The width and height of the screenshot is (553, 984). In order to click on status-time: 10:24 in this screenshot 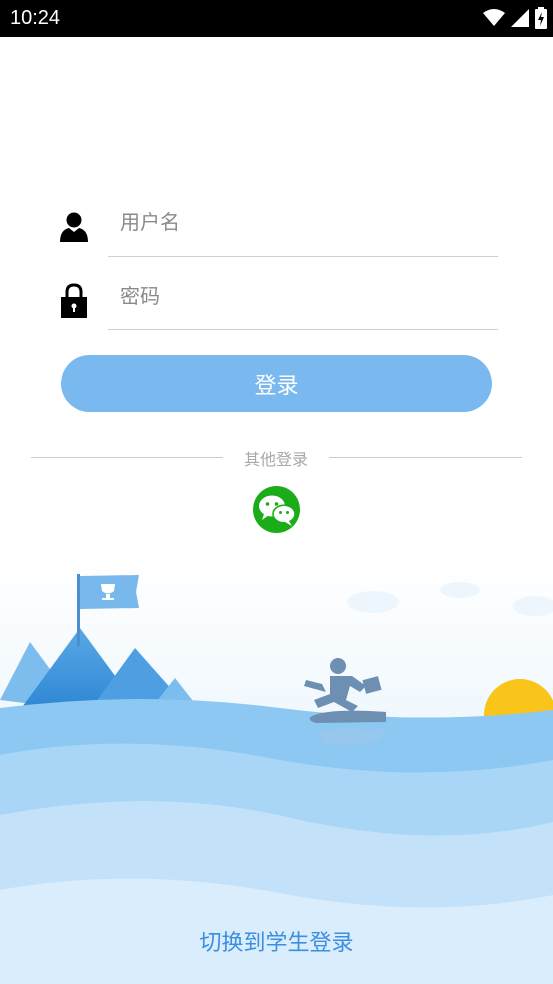, I will do `click(35, 18)`.